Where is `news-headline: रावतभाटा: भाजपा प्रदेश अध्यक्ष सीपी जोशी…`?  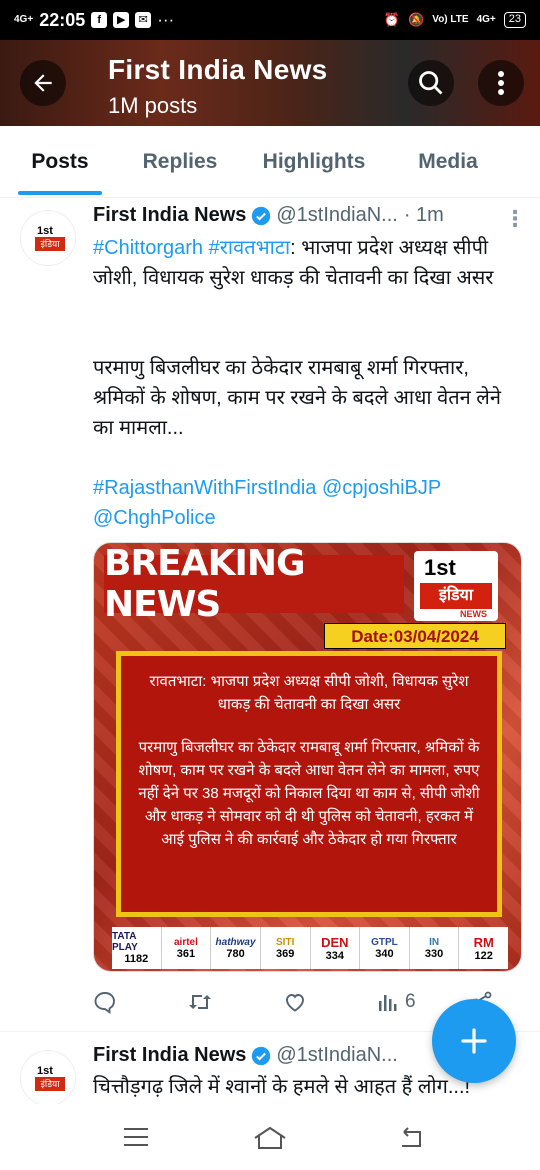 news-headline: रावतभाटा: भाजपा प्रदेश अध्यक्ष सीपी जोशी… is located at coordinates (309, 693).